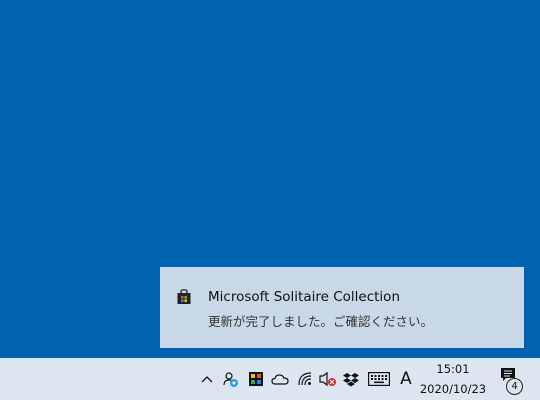 The width and height of the screenshot is (540, 400). What do you see at coordinates (328, 379) in the screenshot?
I see `volume-muted-icon` at bounding box center [328, 379].